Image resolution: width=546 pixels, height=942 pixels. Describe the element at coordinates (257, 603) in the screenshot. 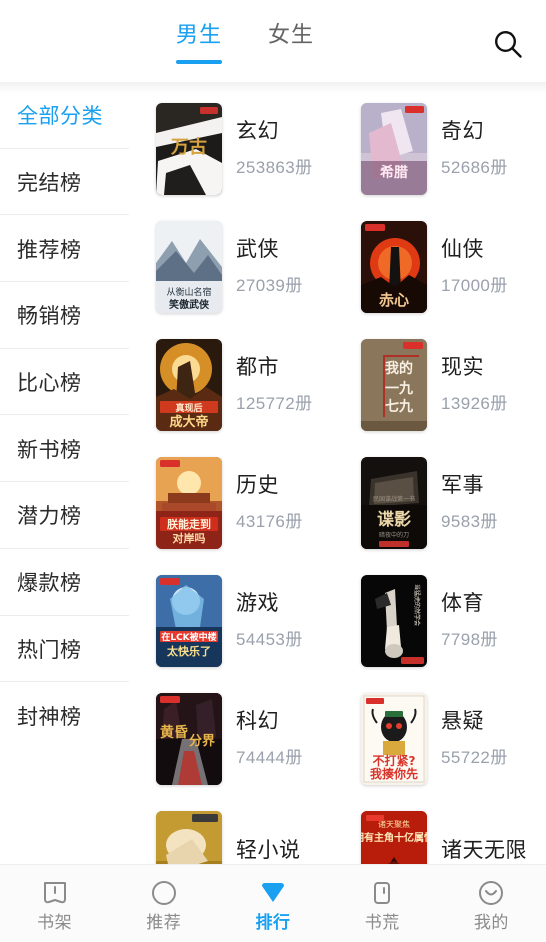

I see `category-title: 游戏` at that location.